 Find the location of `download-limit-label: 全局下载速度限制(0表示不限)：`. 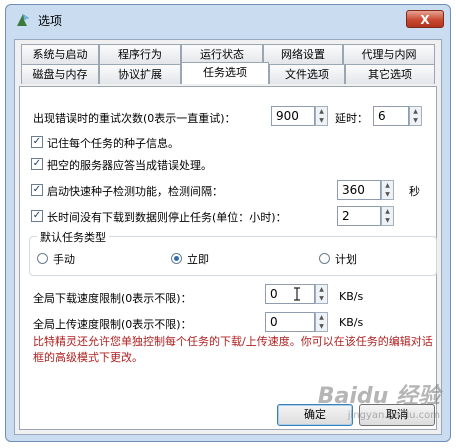

download-limit-label: 全局下载速度限制(0表示不限)： is located at coordinates (112, 298).